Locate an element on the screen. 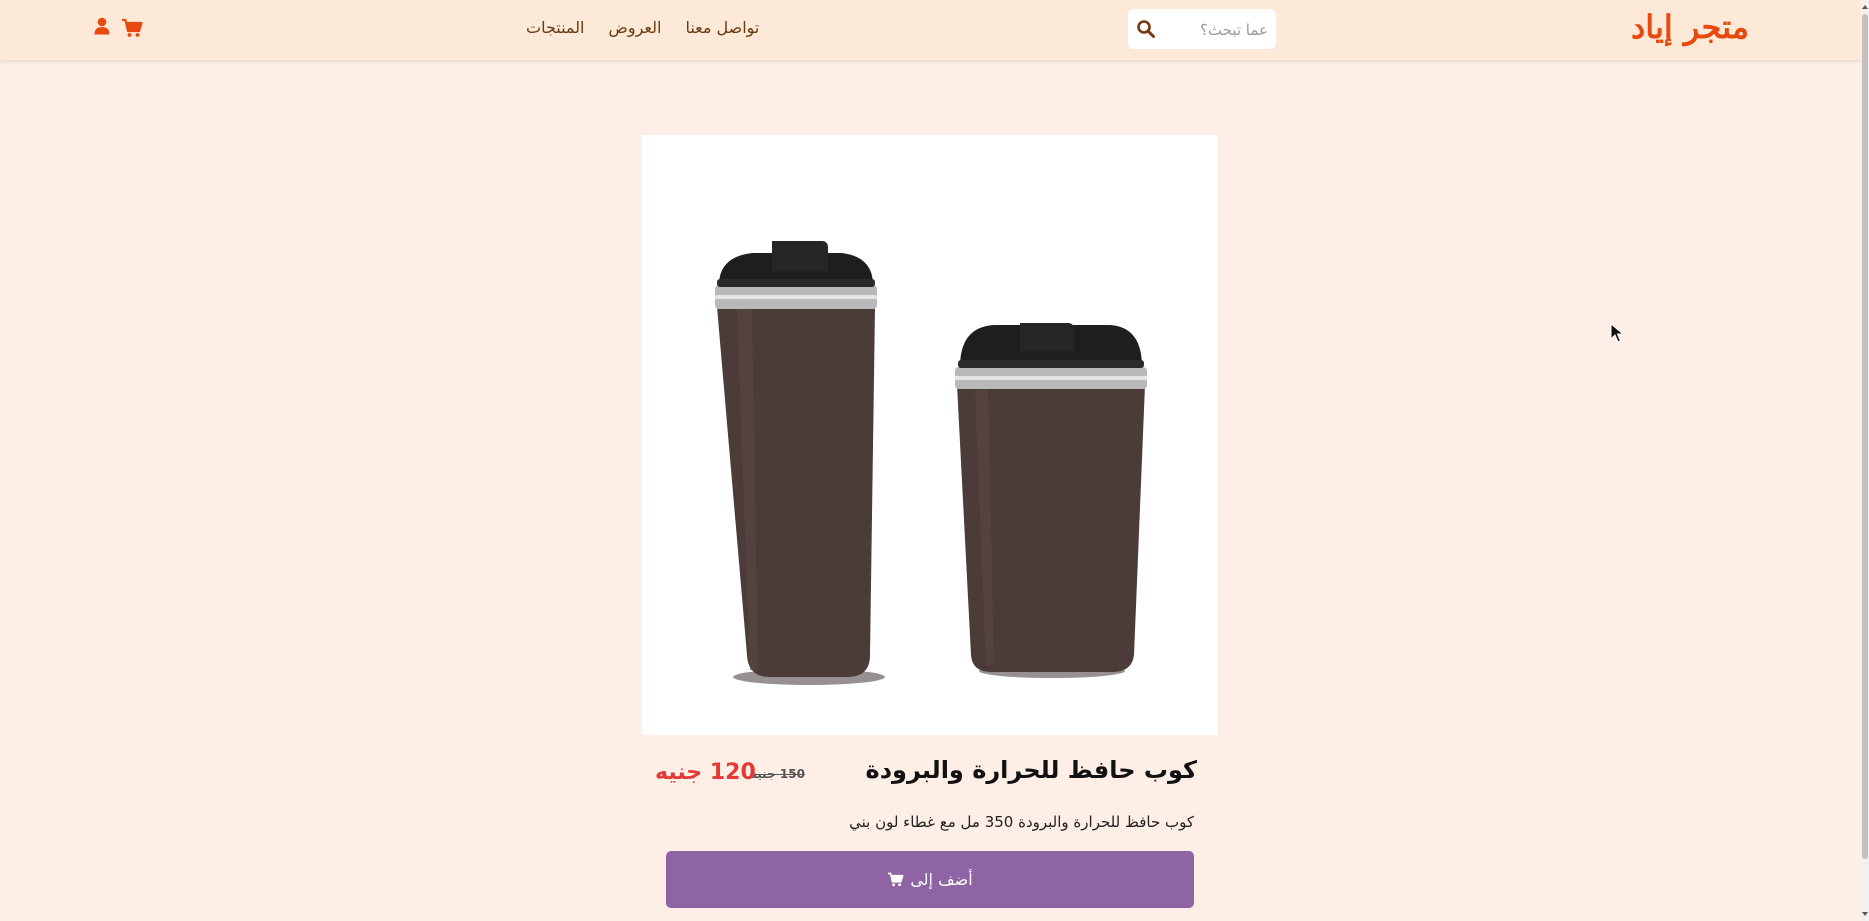 Image resolution: width=1869 pixels, height=921 pixels. user-icon is located at coordinates (102, 26).